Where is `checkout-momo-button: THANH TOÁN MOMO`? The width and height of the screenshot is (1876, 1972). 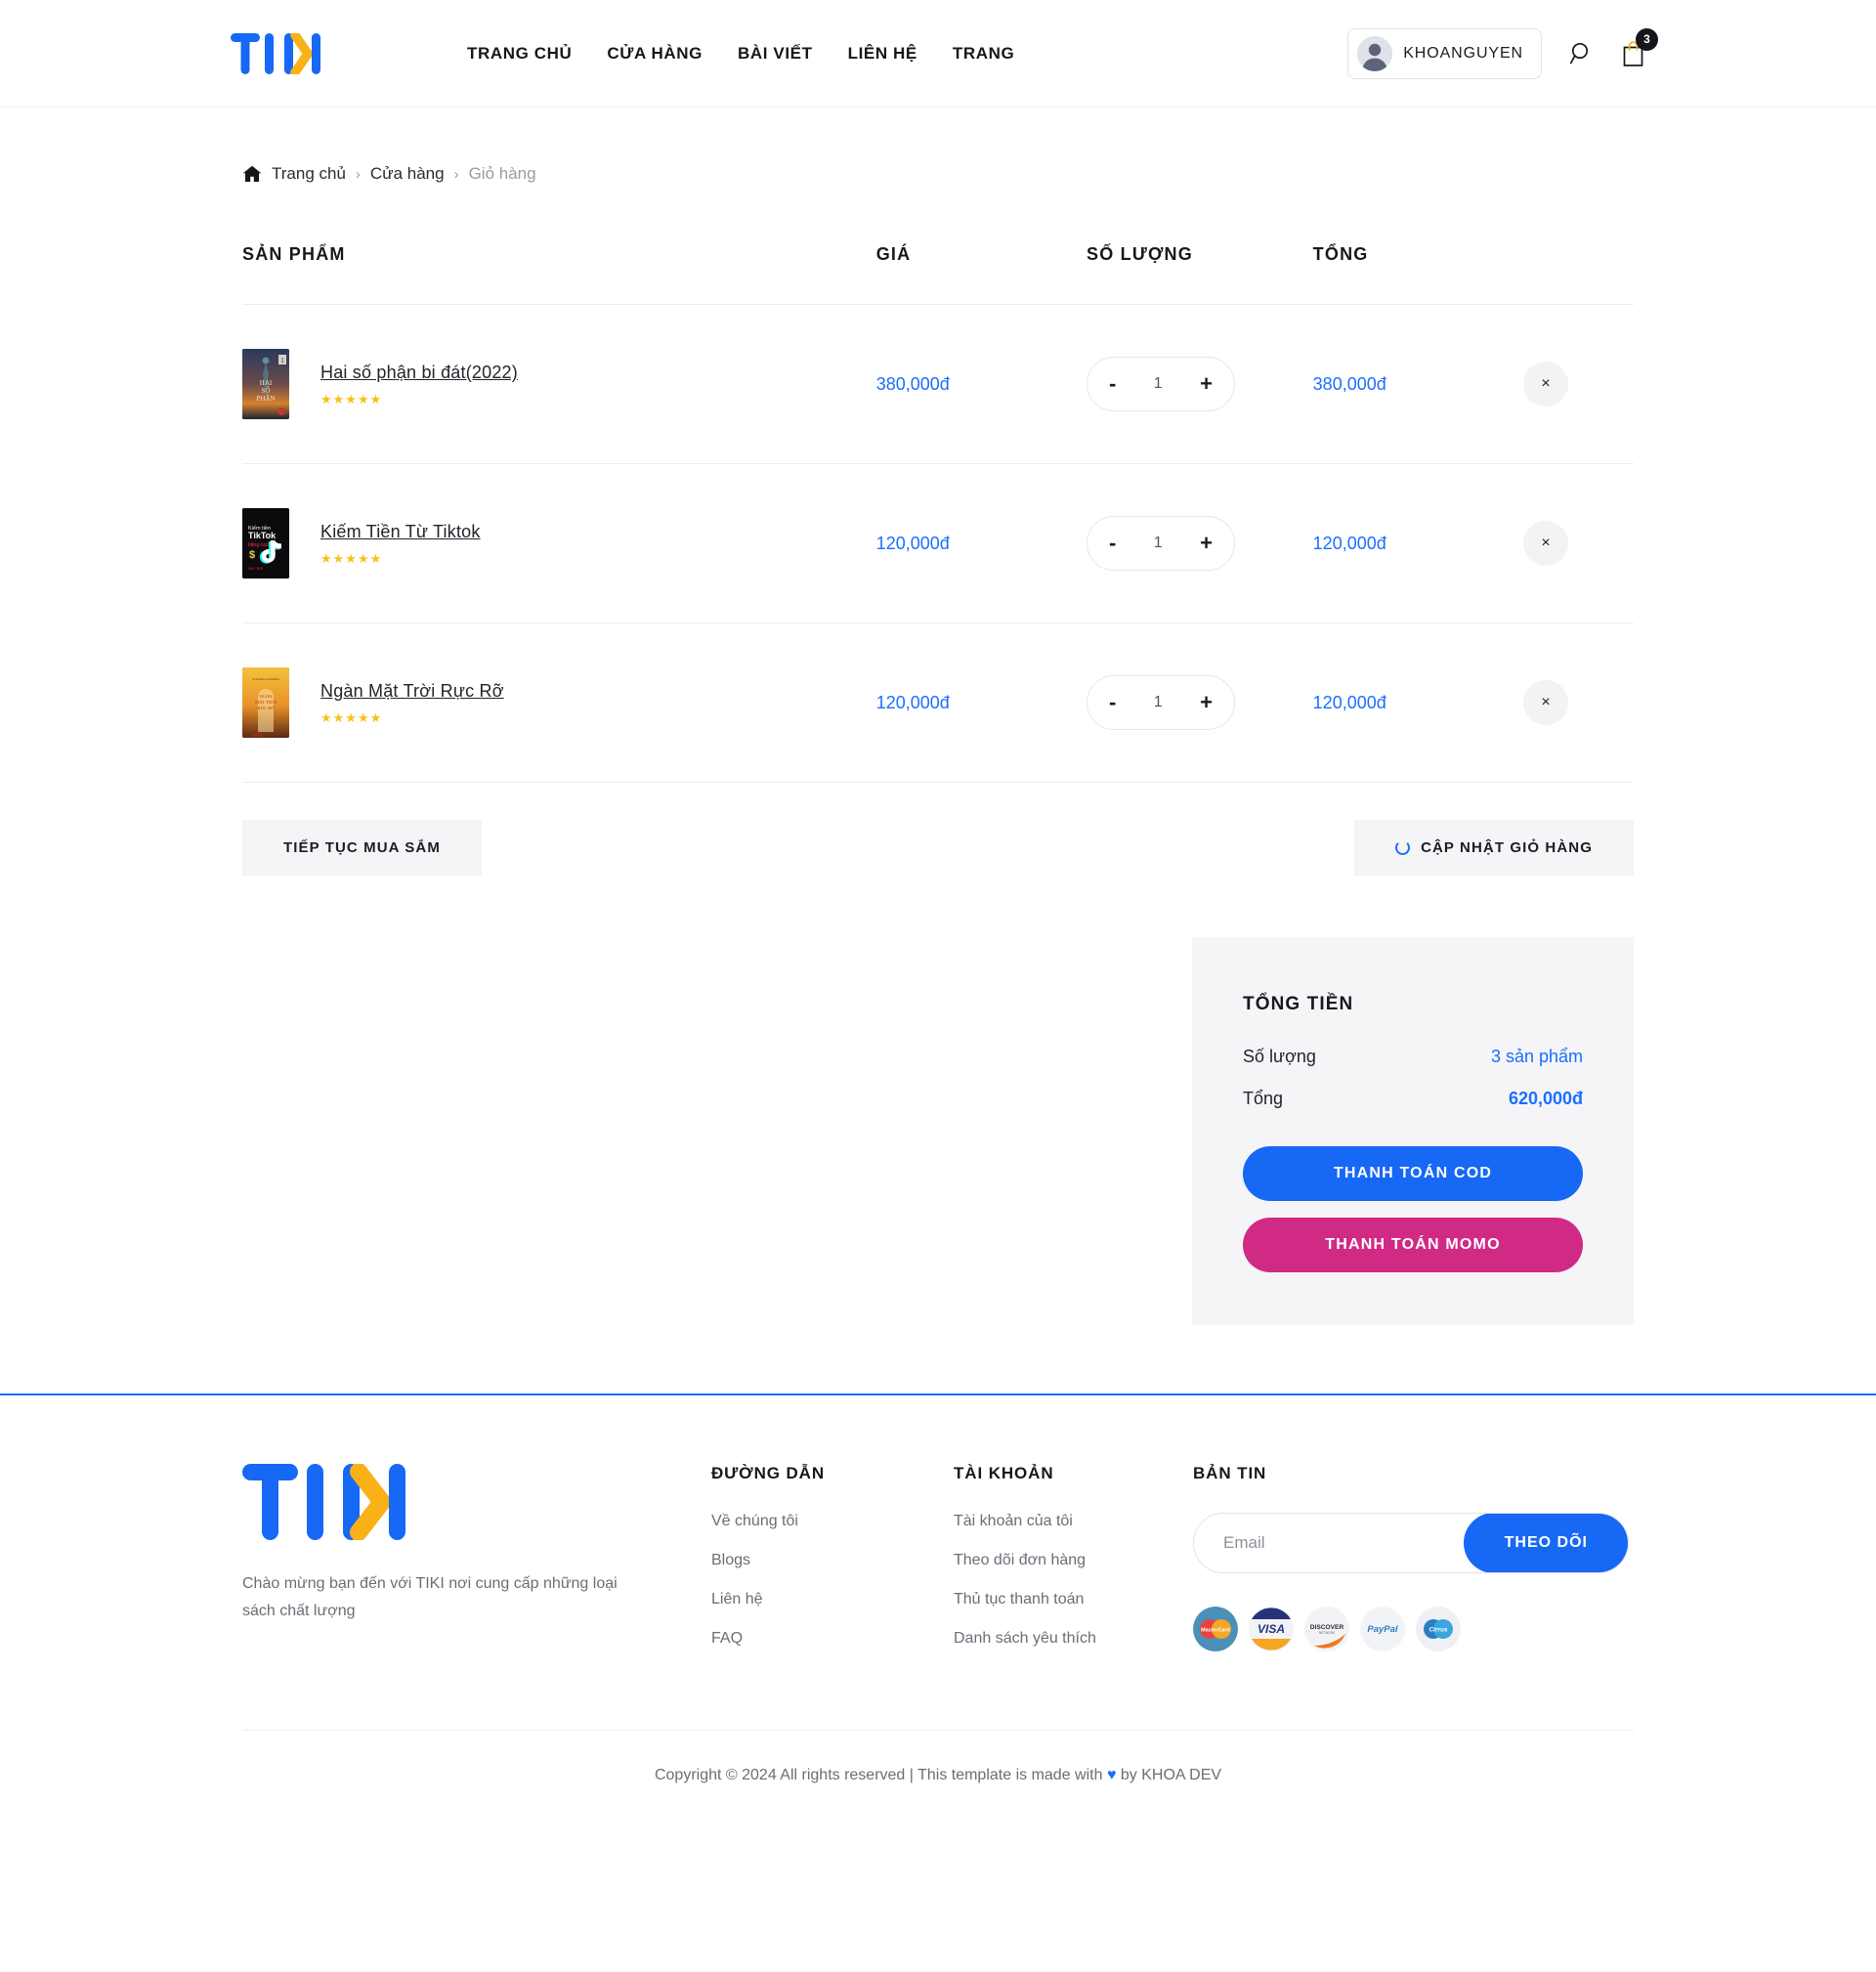
checkout-momo-button: THANH TOÁN MOMO is located at coordinates (1413, 1245).